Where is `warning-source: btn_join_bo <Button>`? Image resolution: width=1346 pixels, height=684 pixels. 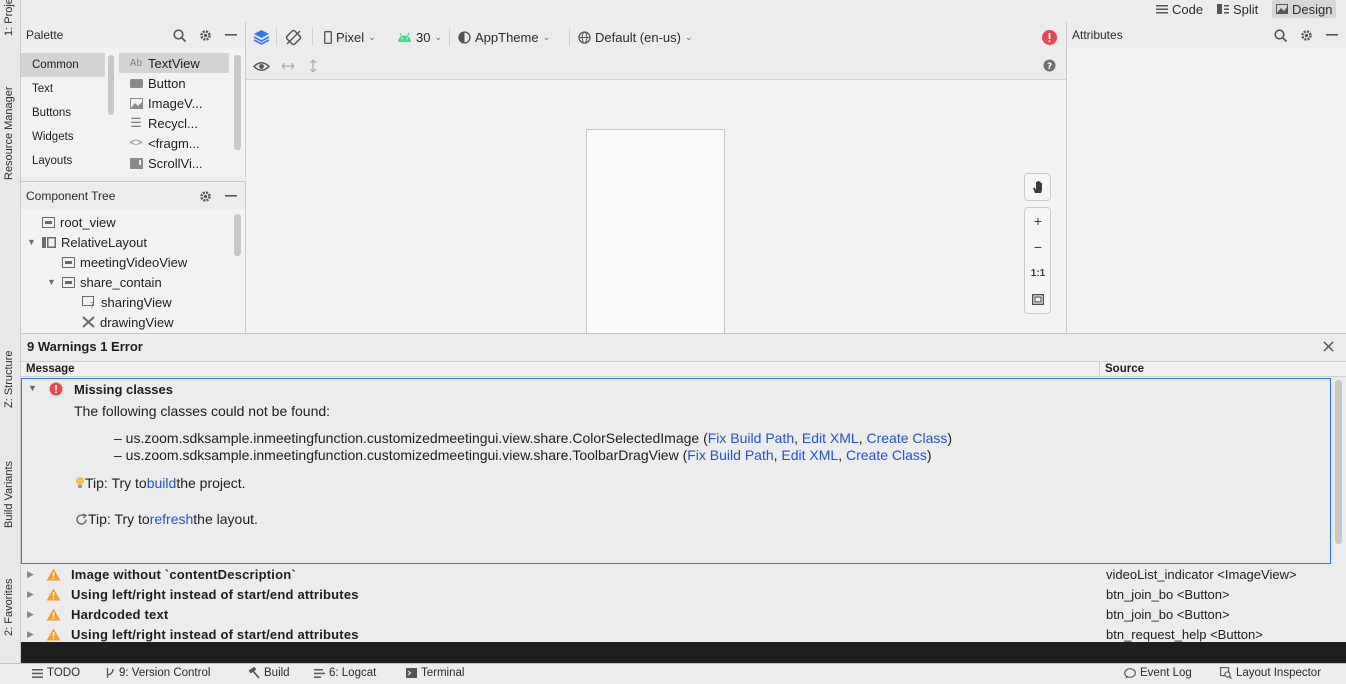
warning-source: btn_join_bo <Button> is located at coordinates (1168, 614).